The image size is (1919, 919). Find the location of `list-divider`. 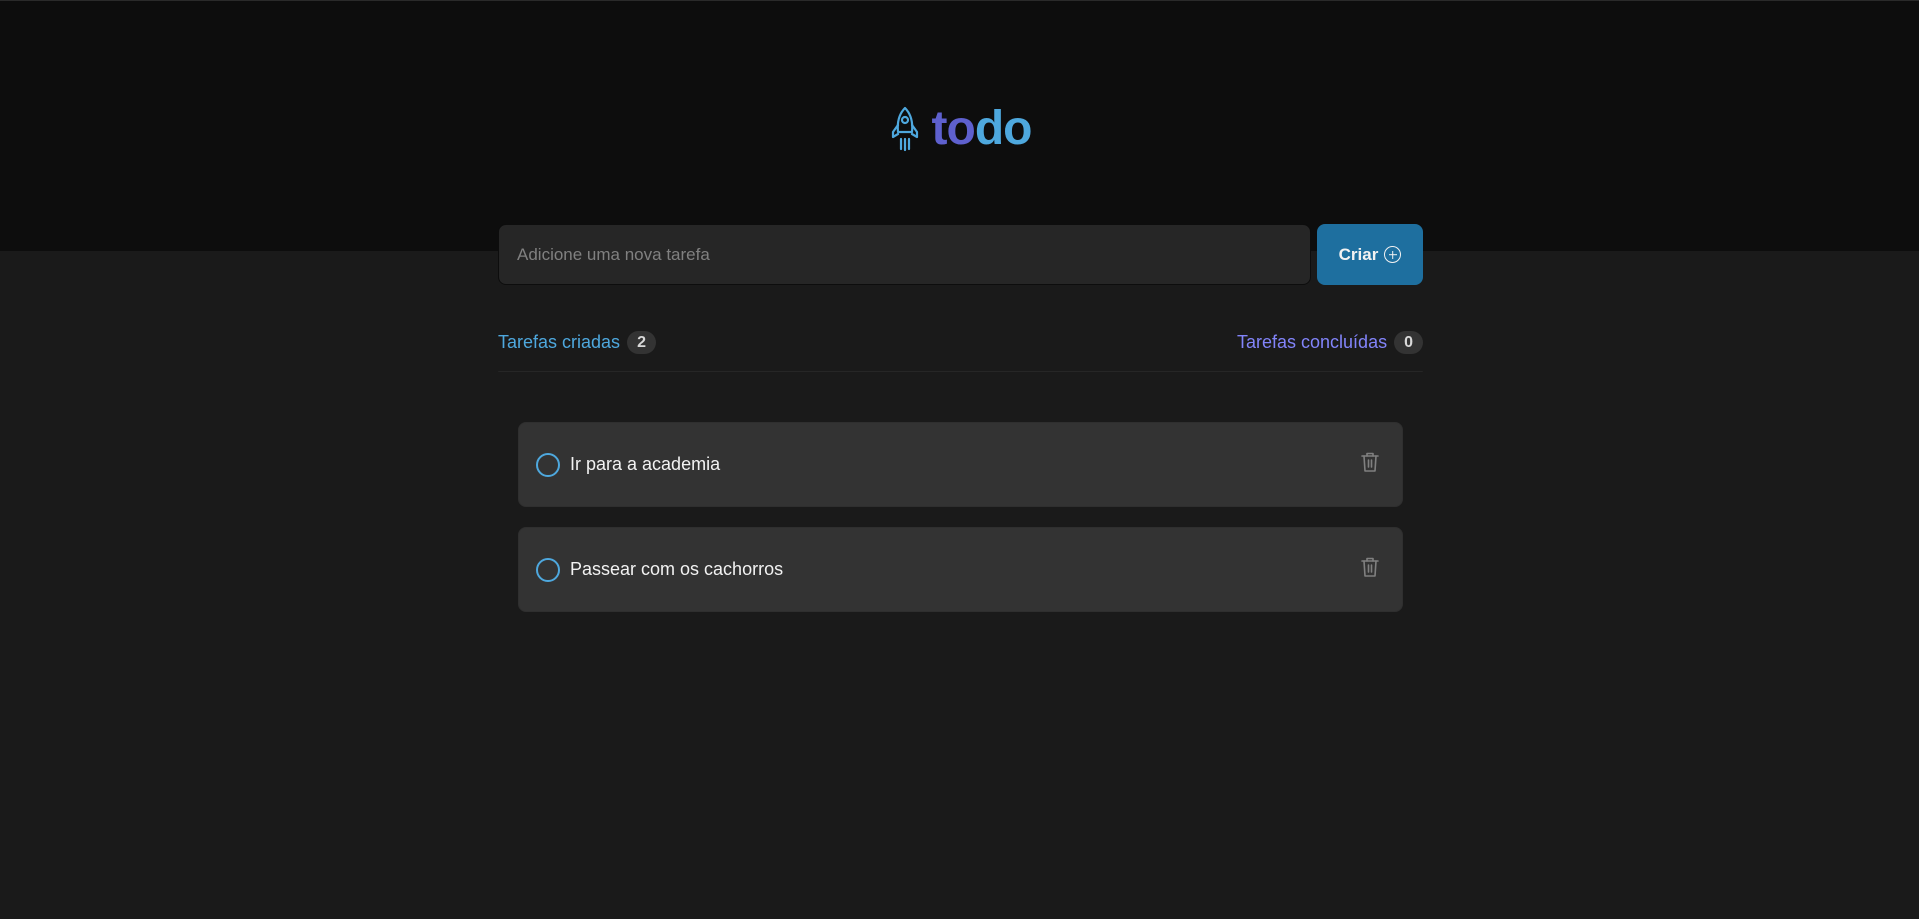

list-divider is located at coordinates (960, 371).